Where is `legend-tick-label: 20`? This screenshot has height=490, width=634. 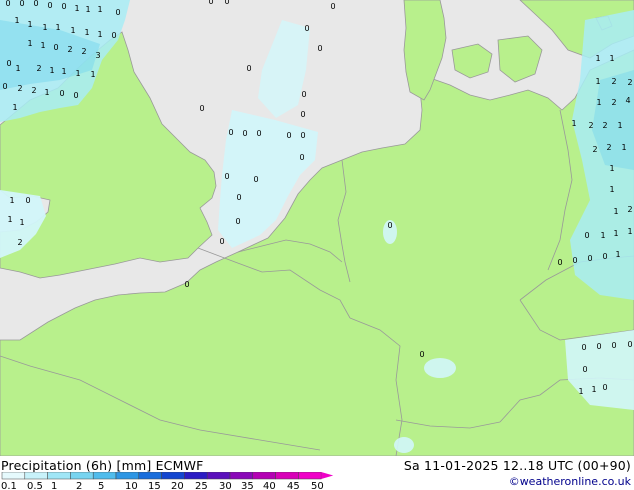
legend-tick-label: 20 is located at coordinates (177, 485).